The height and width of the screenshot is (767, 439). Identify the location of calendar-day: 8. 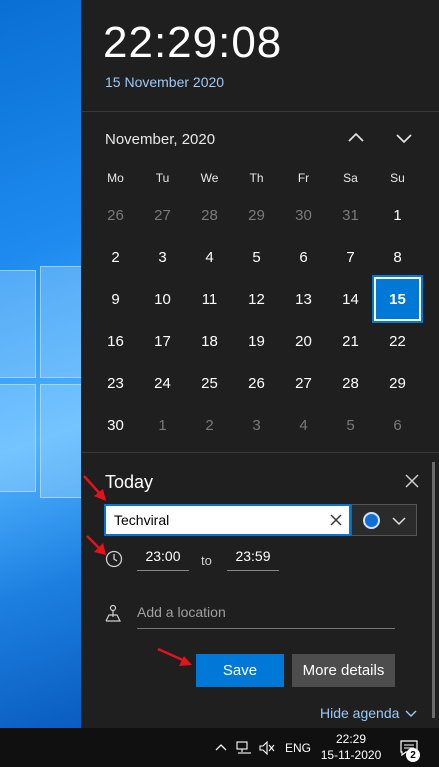
(397, 257).